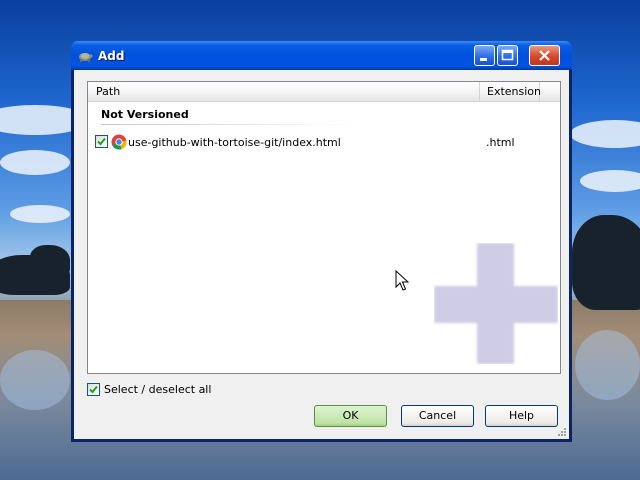 The height and width of the screenshot is (480, 640). What do you see at coordinates (514, 91) in the screenshot?
I see `column-extension-label: Extension` at bounding box center [514, 91].